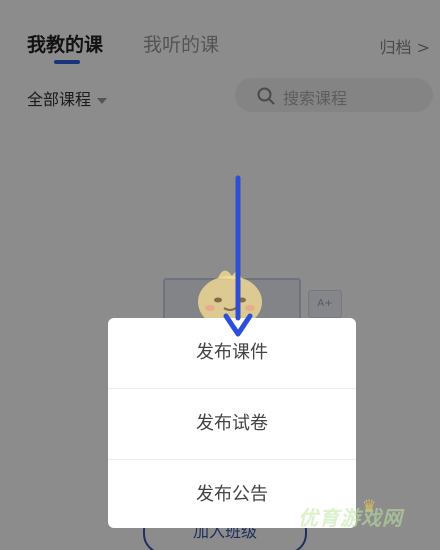 This screenshot has height=550, width=440. I want to click on publish-courseware-option: 发布课件, so click(232, 353).